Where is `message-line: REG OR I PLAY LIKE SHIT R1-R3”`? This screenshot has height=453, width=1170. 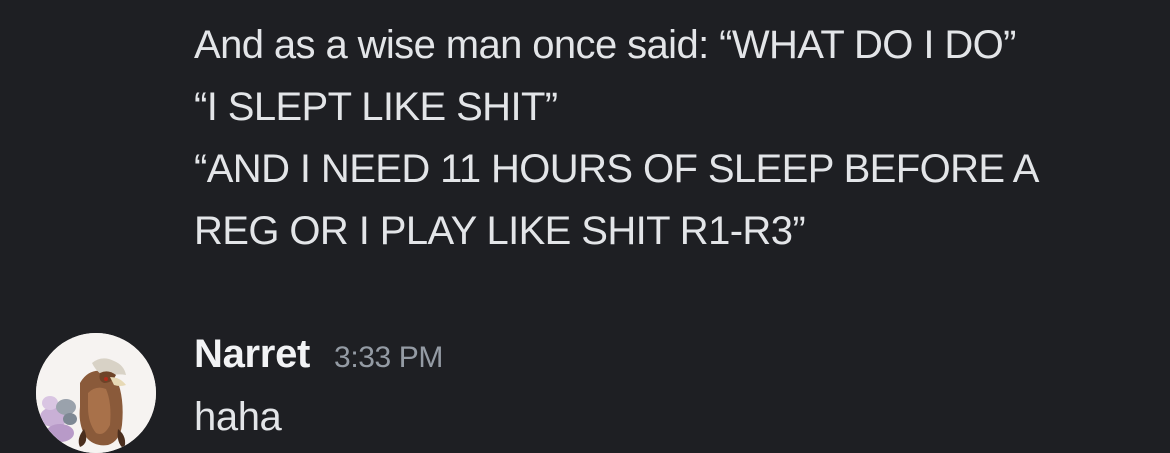
message-line: REG OR I PLAY LIKE SHIT R1-R3” is located at coordinates (500, 231).